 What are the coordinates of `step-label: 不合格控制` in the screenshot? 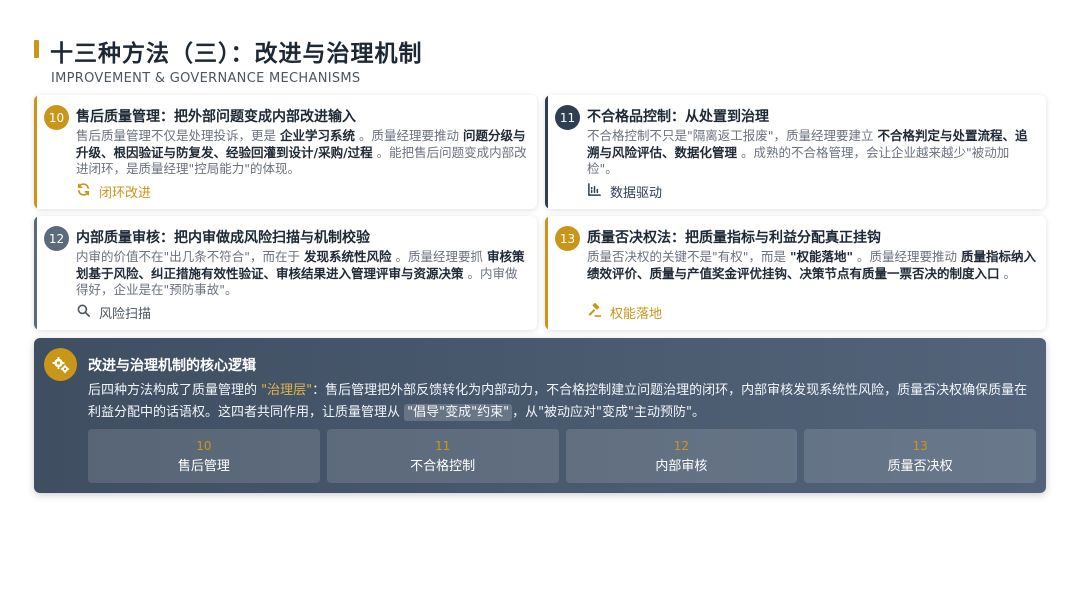 It's located at (443, 466).